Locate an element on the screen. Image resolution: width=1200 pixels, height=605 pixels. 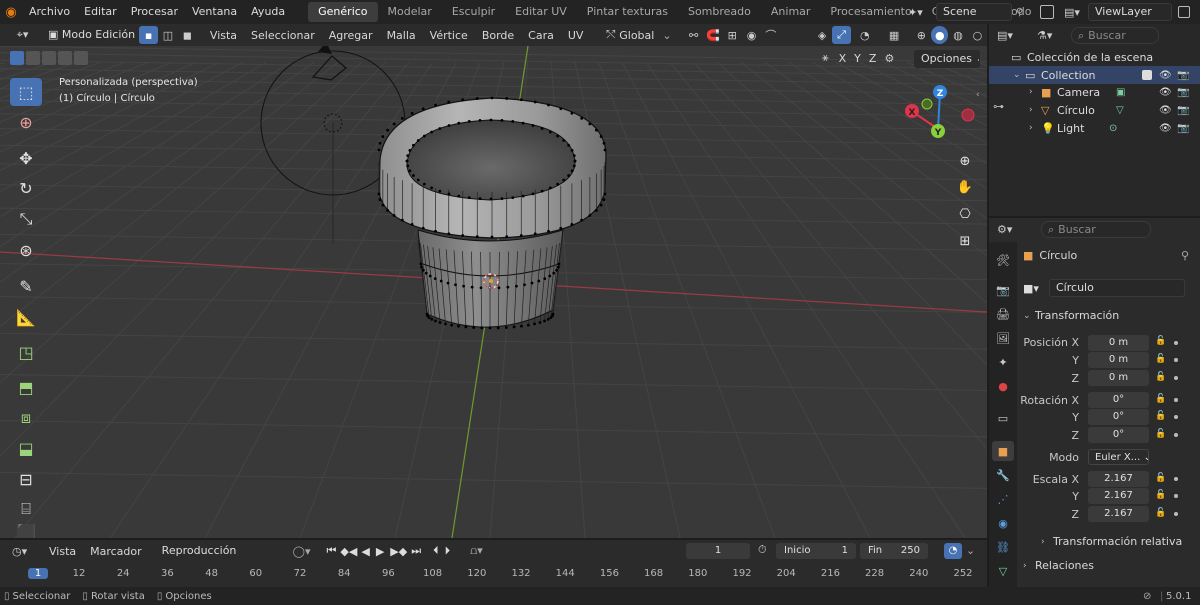
extrude-tool: ⬒ is located at coordinates (26, 387).